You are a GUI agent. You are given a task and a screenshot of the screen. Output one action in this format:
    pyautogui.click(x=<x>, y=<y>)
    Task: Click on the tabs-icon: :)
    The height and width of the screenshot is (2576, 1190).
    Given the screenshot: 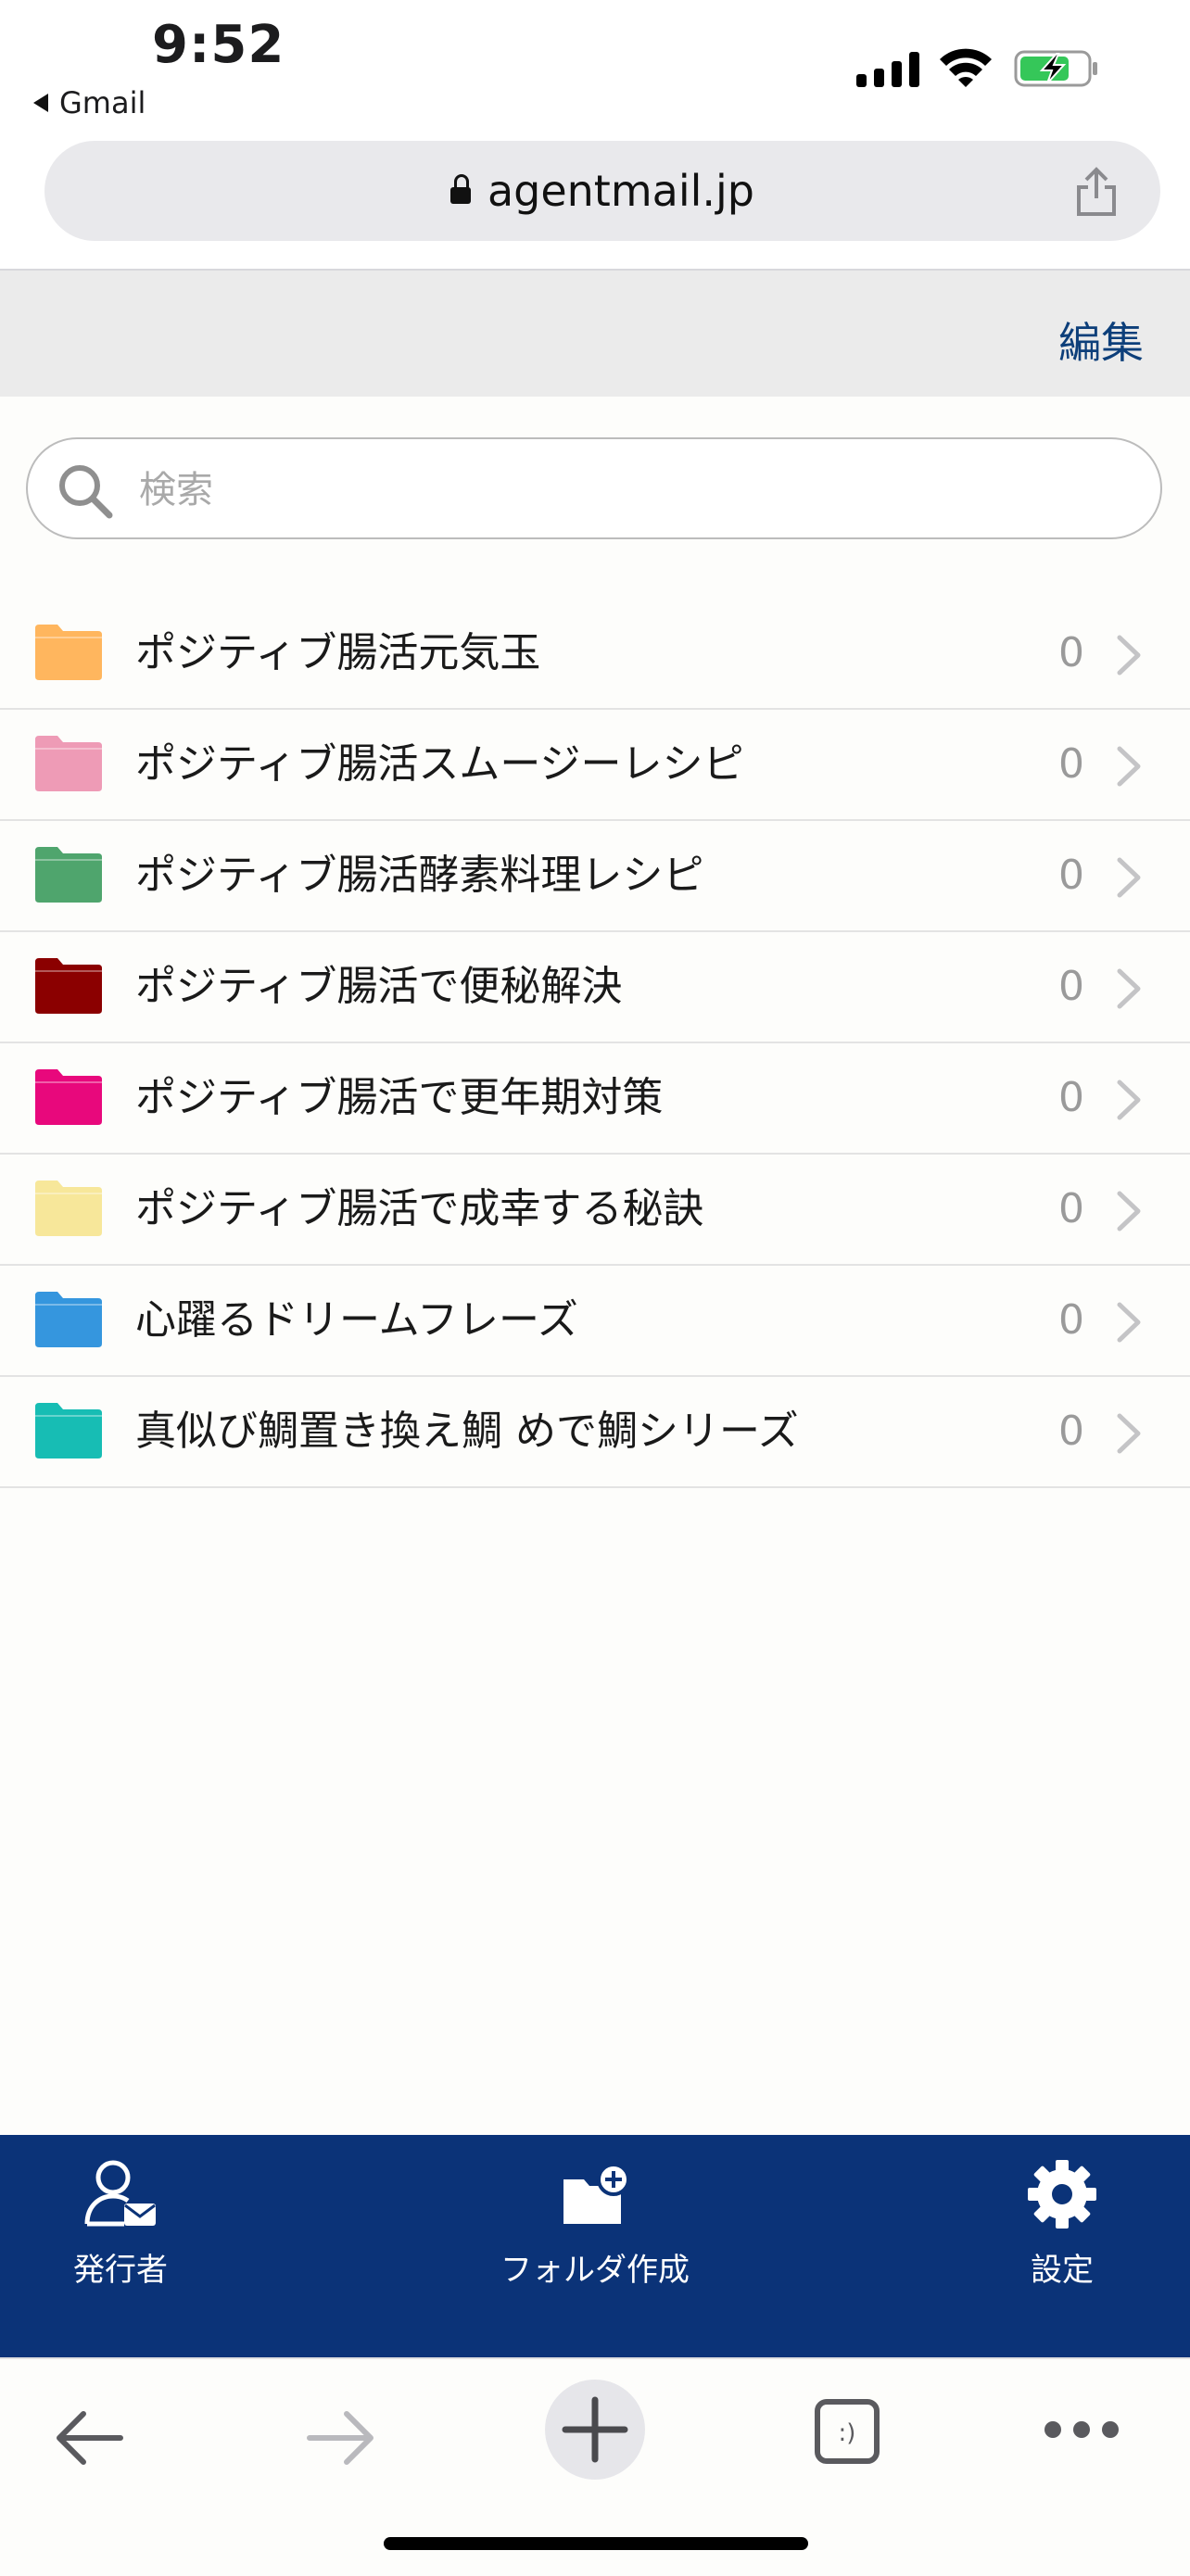 What is the action you would take?
    pyautogui.click(x=847, y=2431)
    